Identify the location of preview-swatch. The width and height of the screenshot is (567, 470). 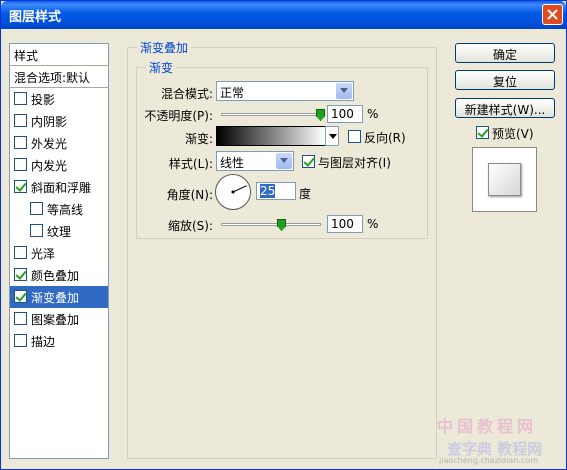
(504, 179).